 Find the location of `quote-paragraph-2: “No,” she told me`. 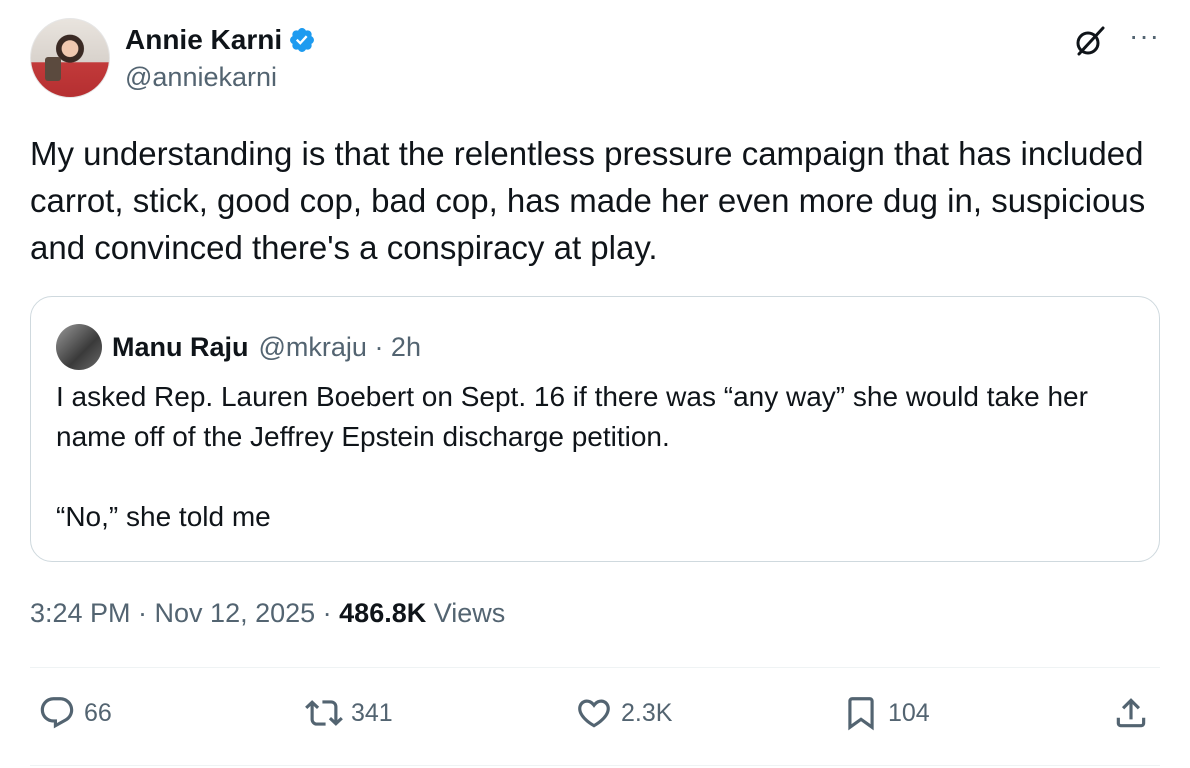

quote-paragraph-2: “No,” she told me is located at coordinates (163, 516).